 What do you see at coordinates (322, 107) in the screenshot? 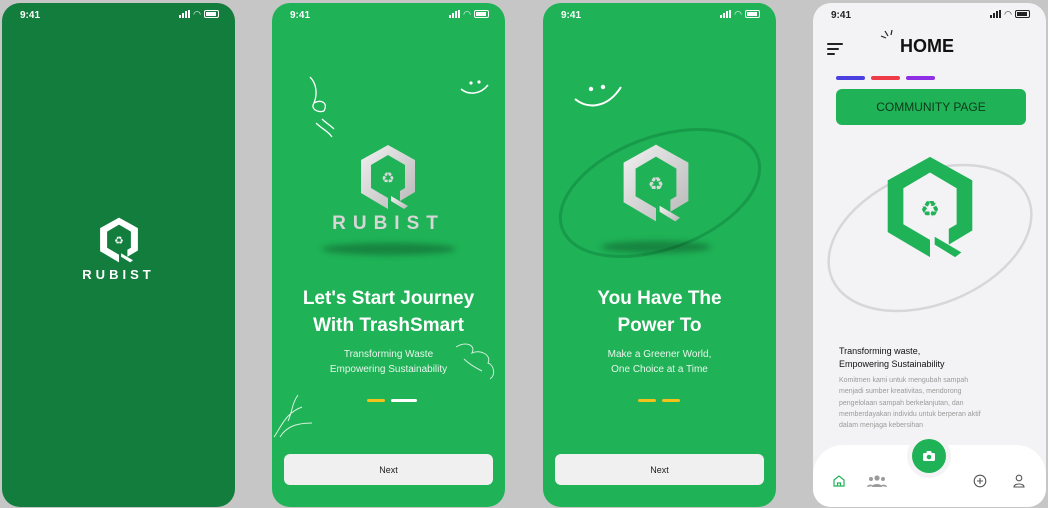
I see `doodle-sprout-icon` at bounding box center [322, 107].